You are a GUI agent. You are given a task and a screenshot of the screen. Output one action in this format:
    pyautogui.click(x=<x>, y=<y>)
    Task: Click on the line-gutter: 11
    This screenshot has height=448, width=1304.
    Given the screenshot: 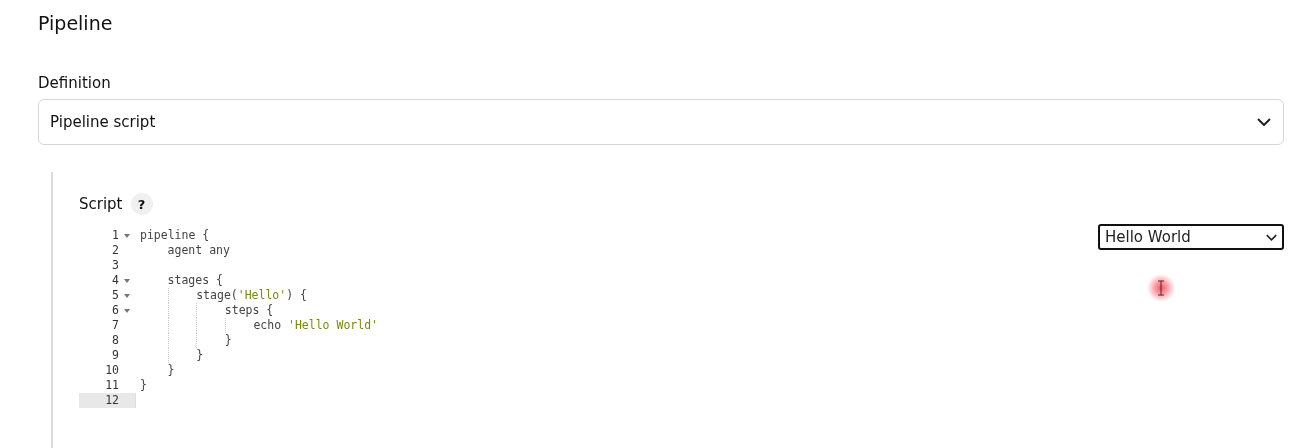 What is the action you would take?
    pyautogui.click(x=112, y=385)
    